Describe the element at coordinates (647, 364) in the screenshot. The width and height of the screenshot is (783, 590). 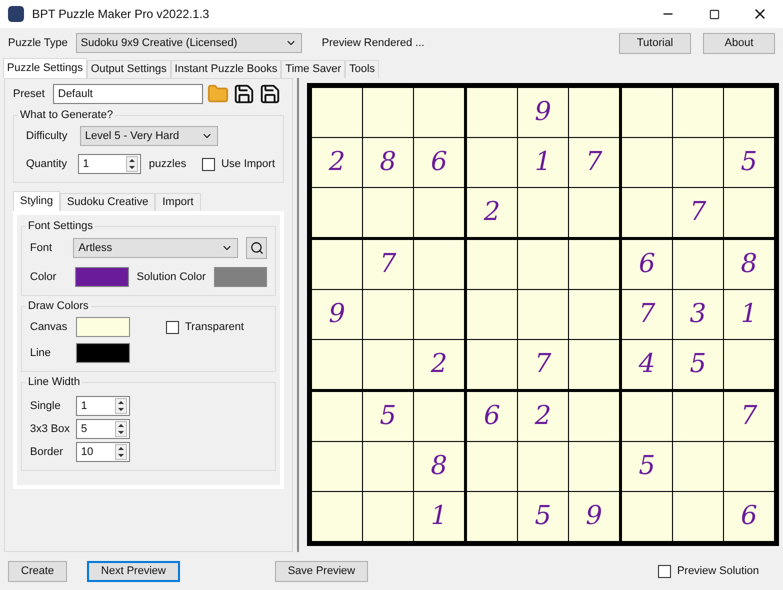
I see `sudoku-cell: 4` at that location.